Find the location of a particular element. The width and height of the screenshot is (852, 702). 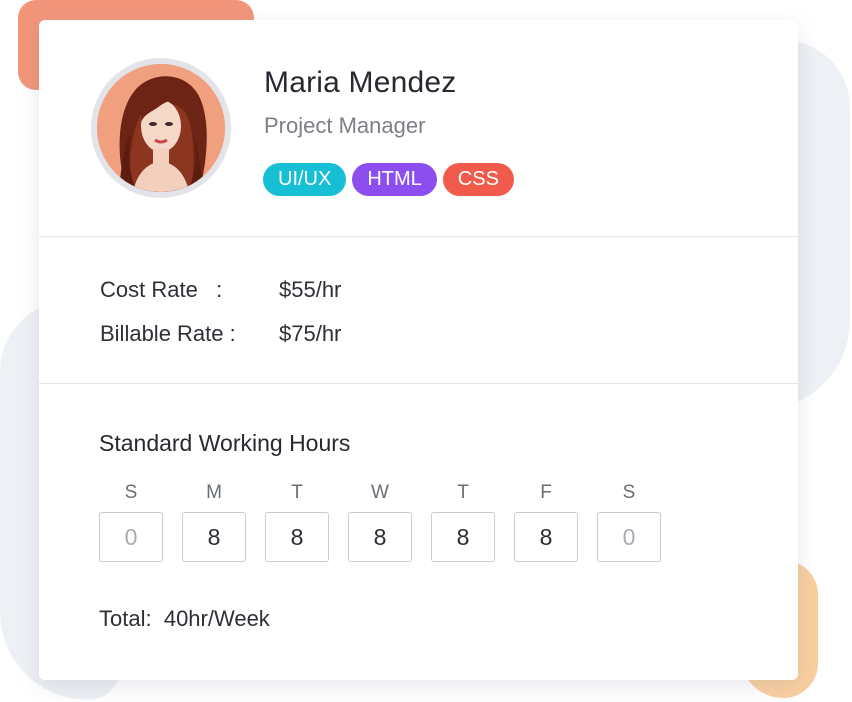

profile-name: Maria Mendez is located at coordinates (360, 82).